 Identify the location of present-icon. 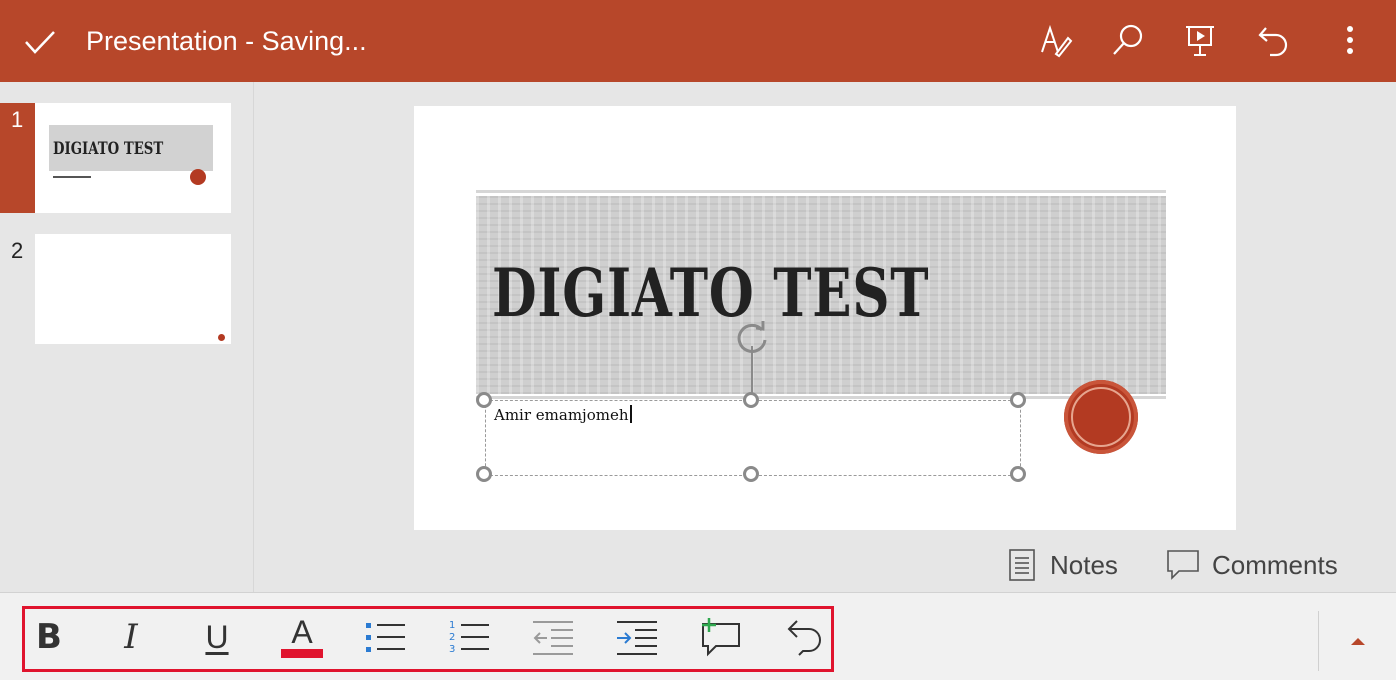
(1200, 40).